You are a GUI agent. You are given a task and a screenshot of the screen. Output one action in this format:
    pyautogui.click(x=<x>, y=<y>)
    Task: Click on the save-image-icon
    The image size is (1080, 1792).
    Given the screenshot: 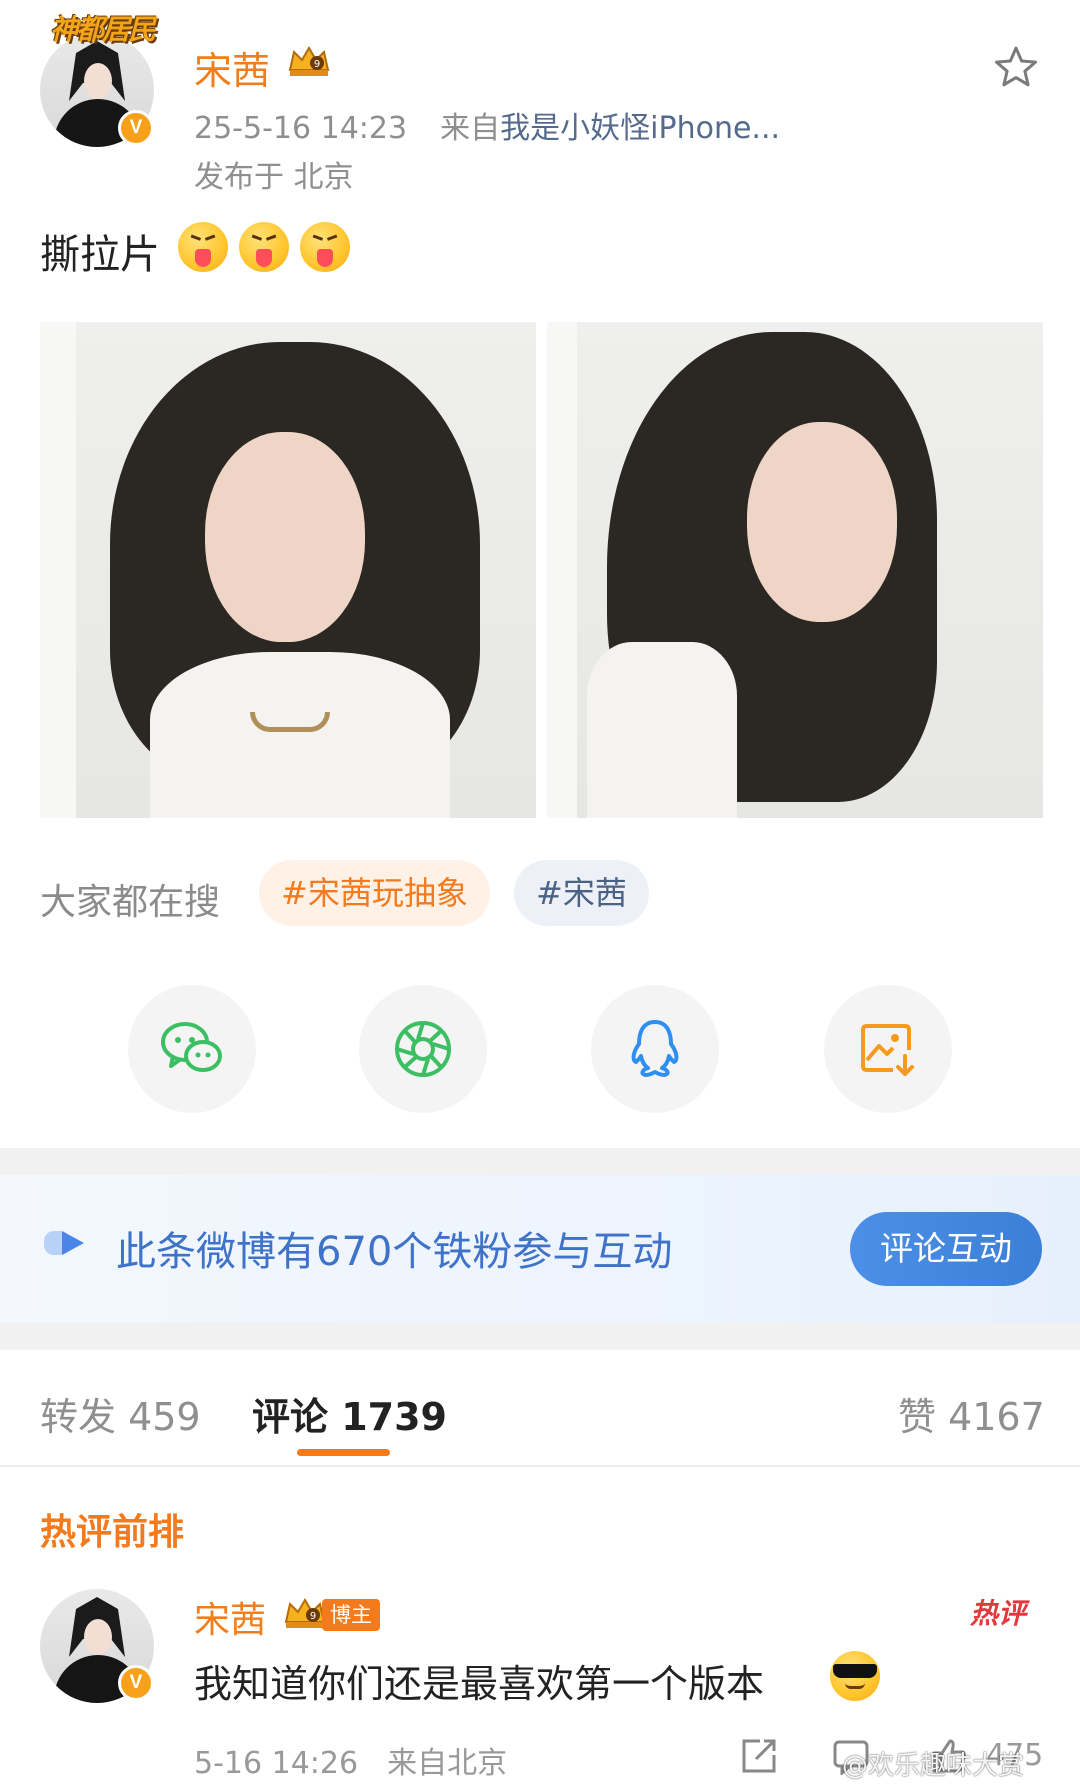 What is the action you would take?
    pyautogui.click(x=887, y=1050)
    